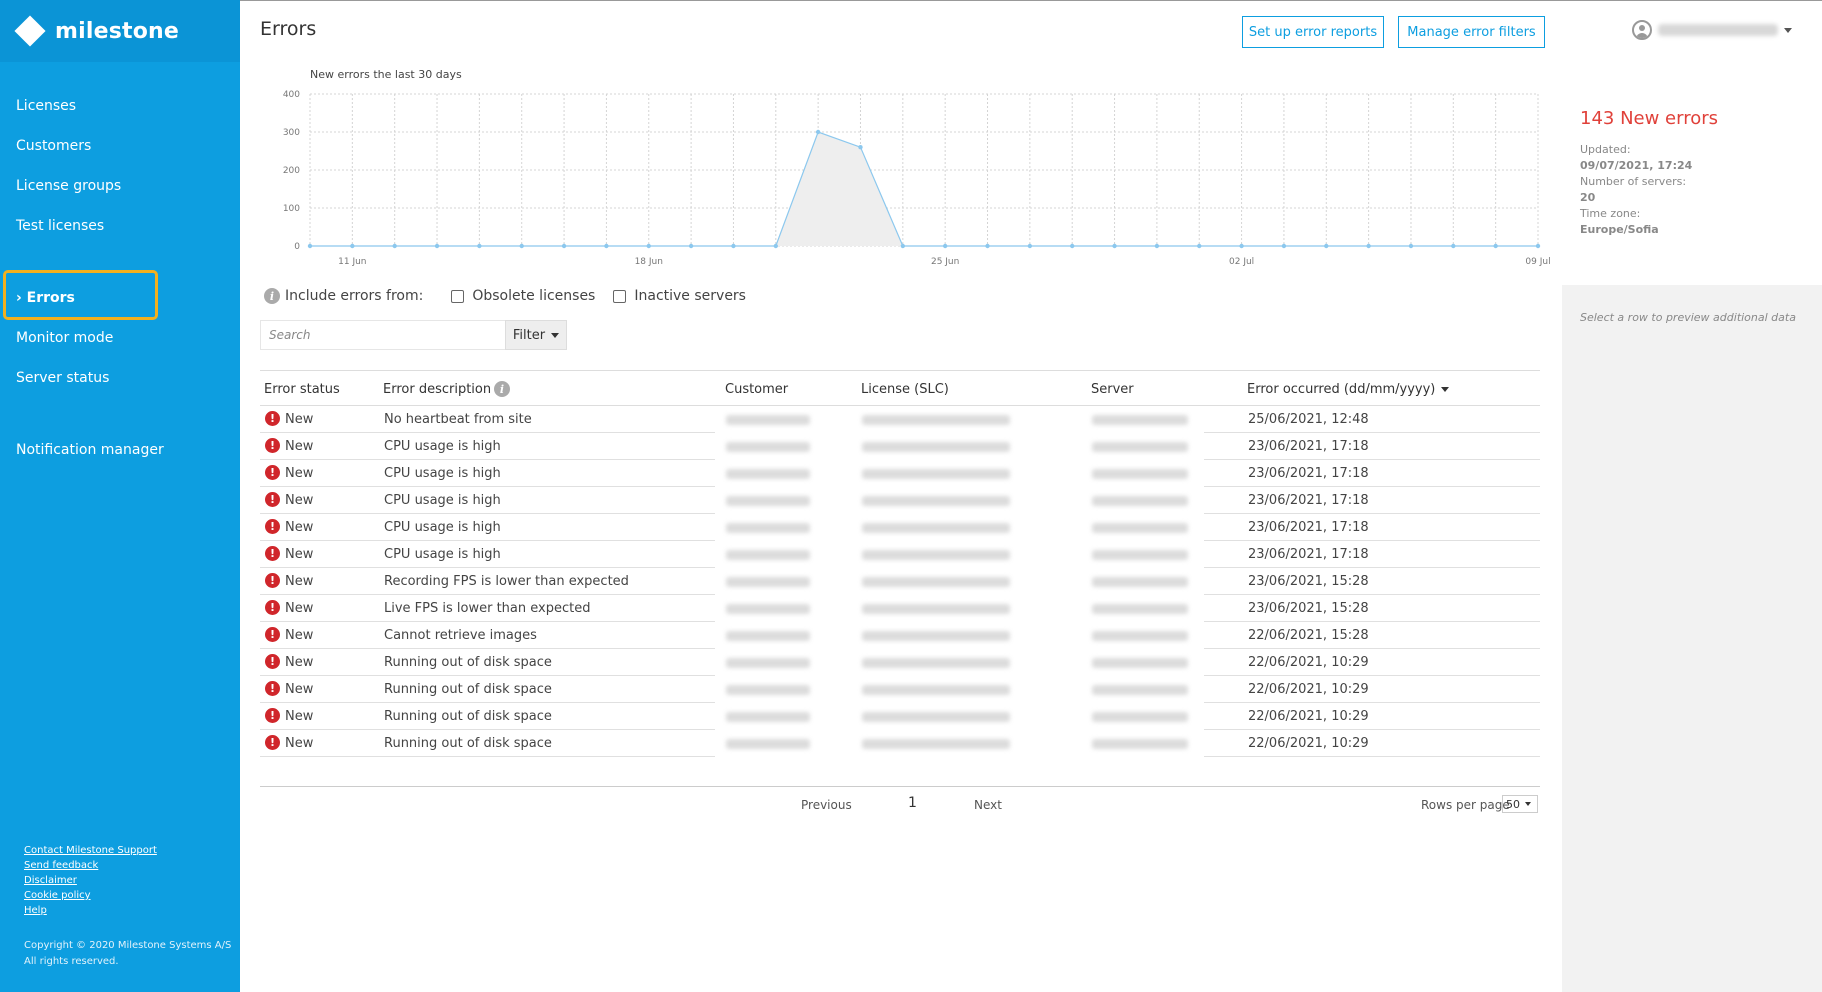 This screenshot has width=1822, height=992. I want to click on brand-name: milestone, so click(117, 31).